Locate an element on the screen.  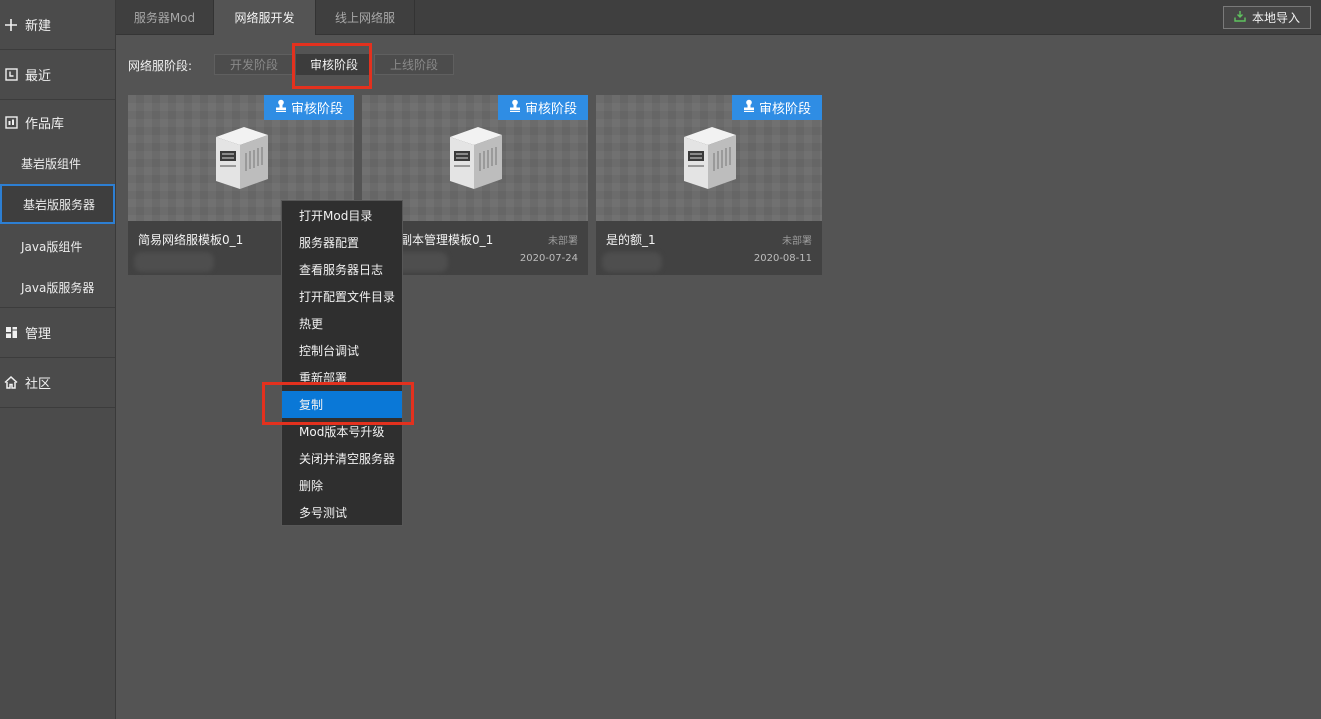
menu-item-label: Mod版本号升级 is located at coordinates (342, 432).